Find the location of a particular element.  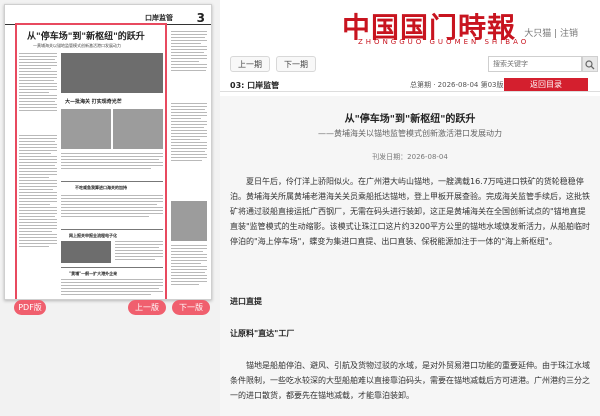

prev-issue-button: 上一期 is located at coordinates (250, 64).